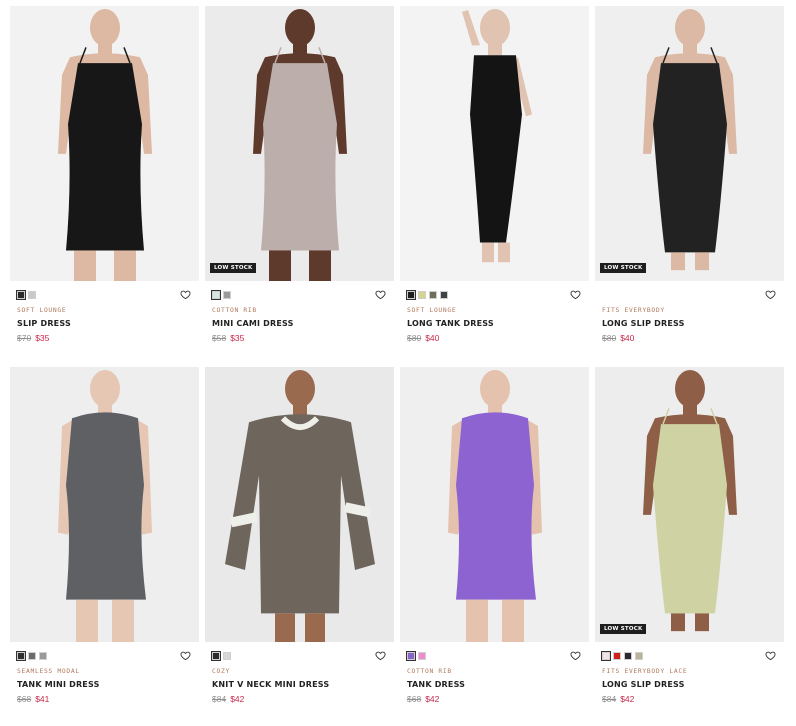 The width and height of the screenshot is (796, 726). I want to click on product-info: SEAMLESS MODAL TANK MINI DRESS $68 $41, so click(104, 673).